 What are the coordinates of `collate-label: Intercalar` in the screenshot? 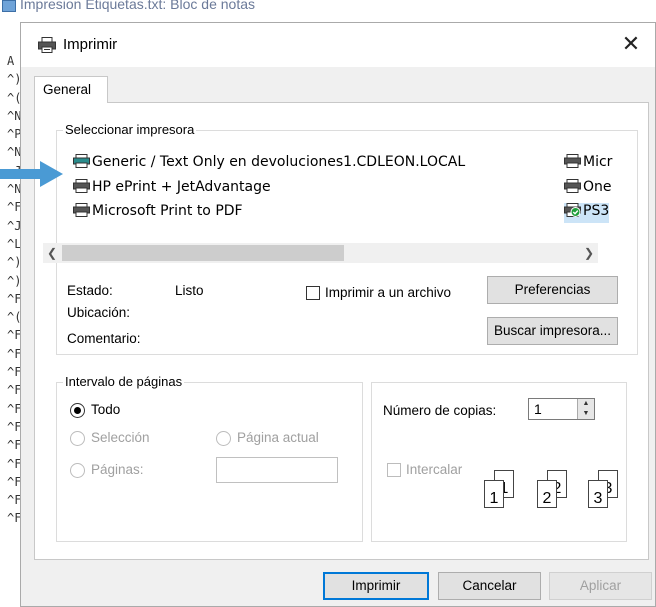 It's located at (434, 469).